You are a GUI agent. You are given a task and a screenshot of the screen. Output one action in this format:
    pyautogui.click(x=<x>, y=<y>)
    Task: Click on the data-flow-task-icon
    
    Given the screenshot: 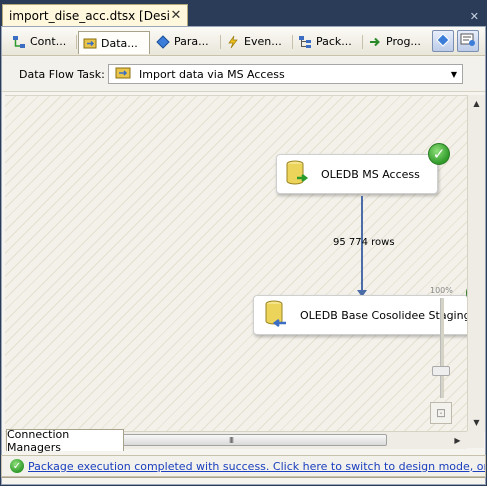 What is the action you would take?
    pyautogui.click(x=123, y=74)
    